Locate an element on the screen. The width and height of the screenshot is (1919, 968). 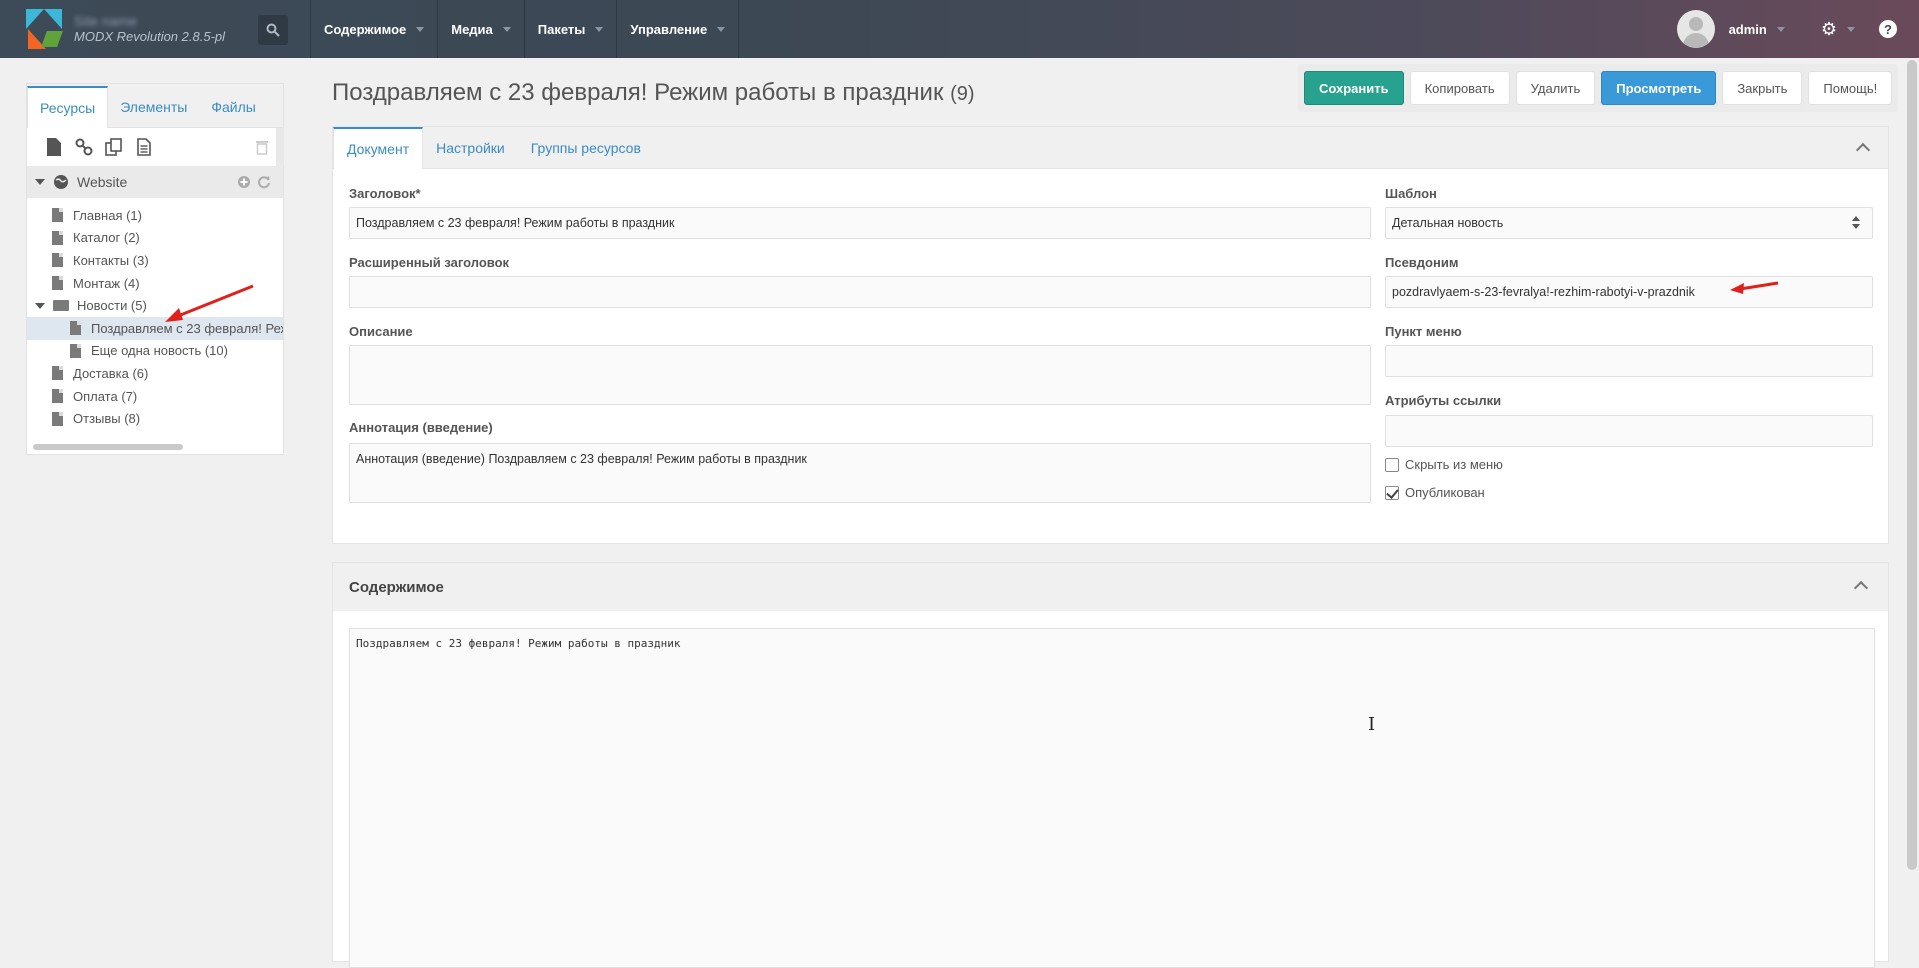
close-button: Закрыть is located at coordinates (1762, 88).